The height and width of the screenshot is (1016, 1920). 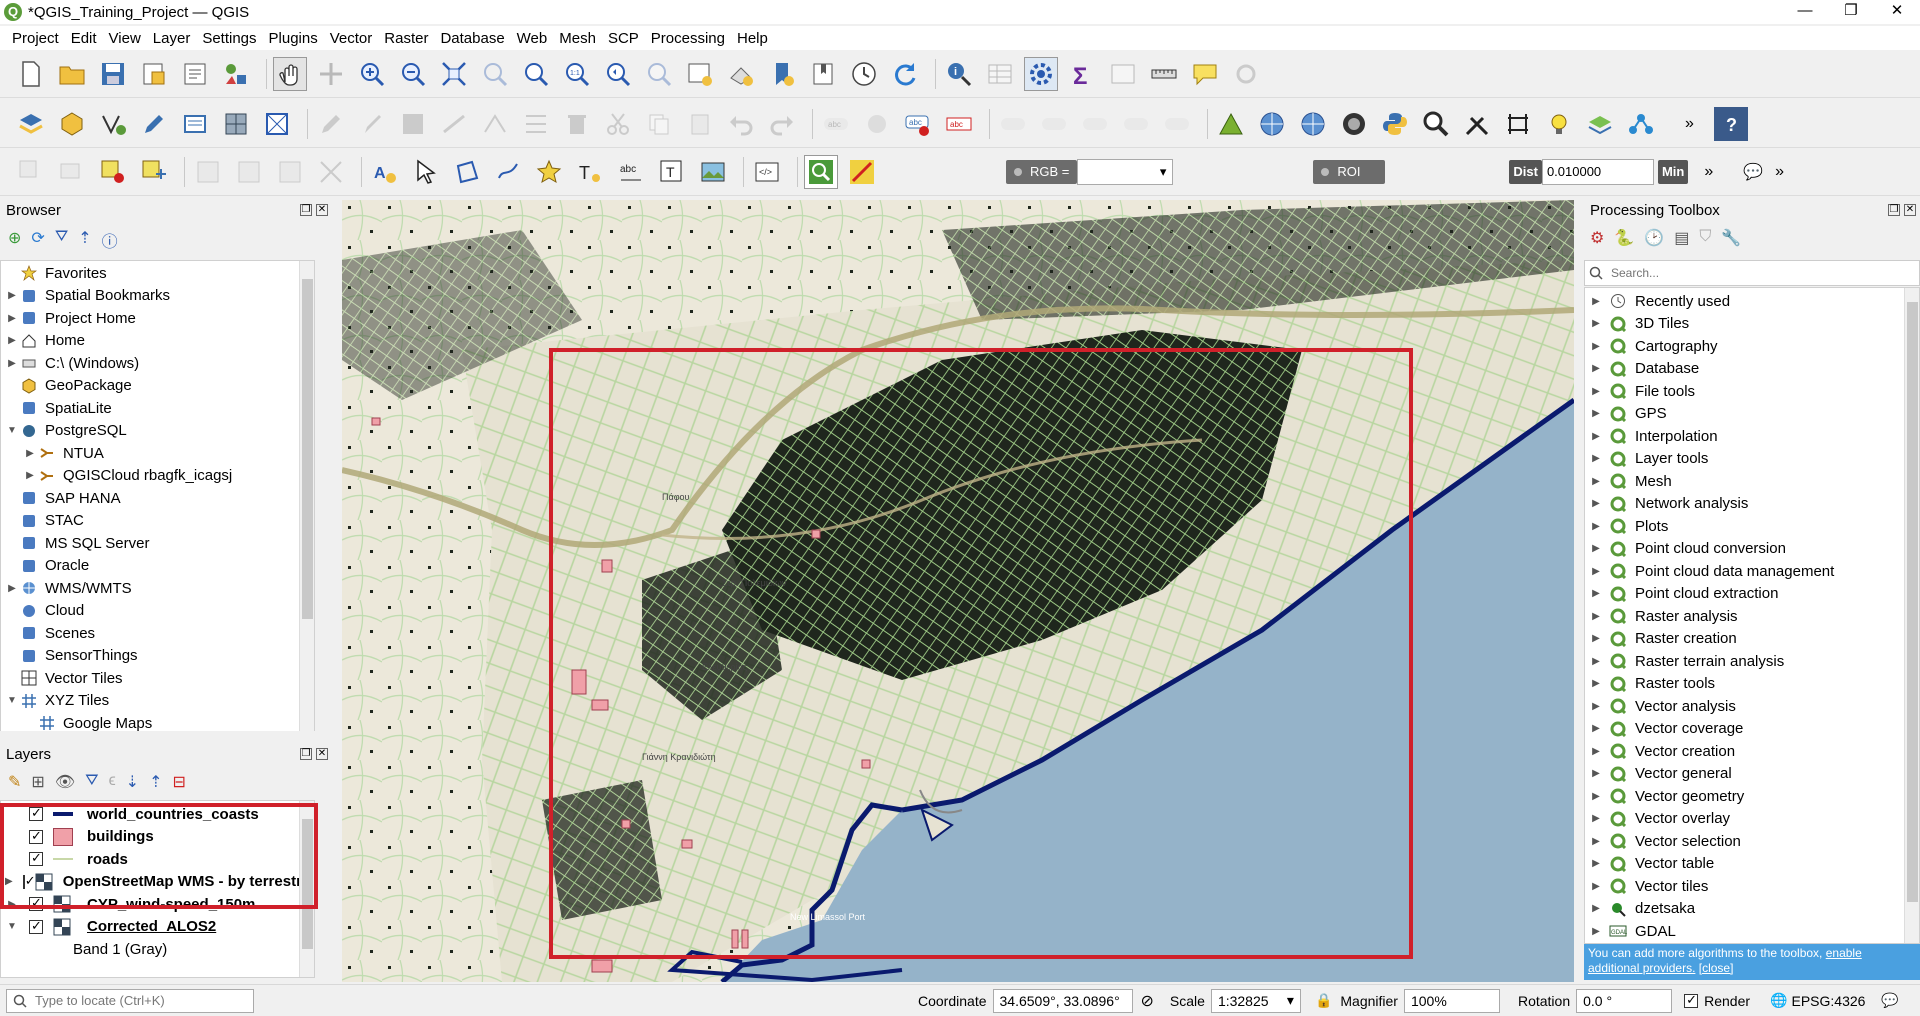 What do you see at coordinates (700, 124) in the screenshot?
I see `paste-features-button` at bounding box center [700, 124].